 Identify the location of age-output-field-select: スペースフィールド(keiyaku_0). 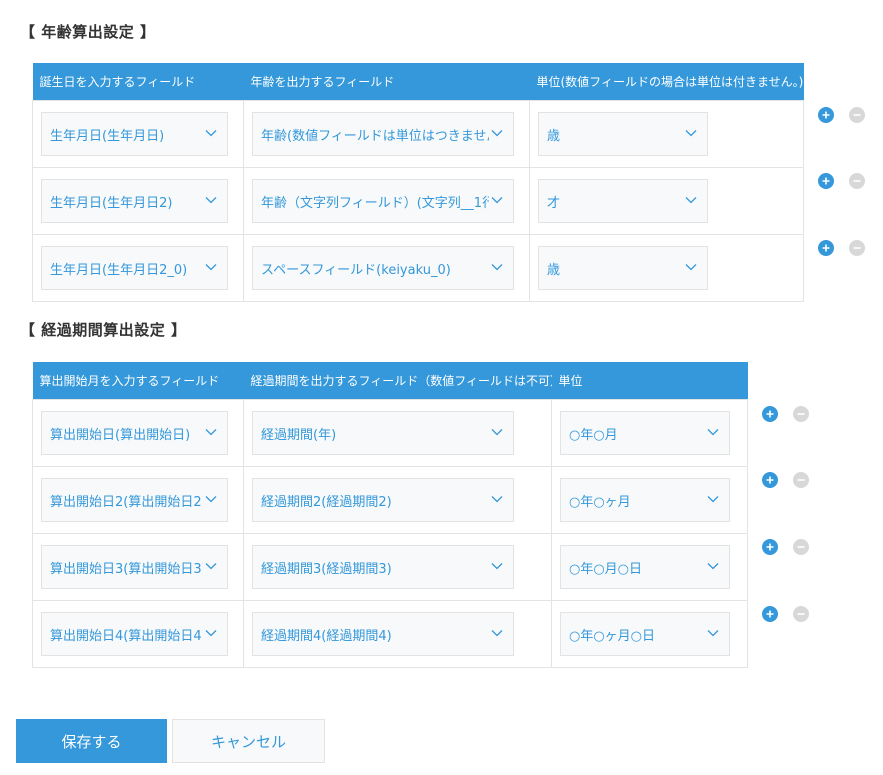
(383, 268).